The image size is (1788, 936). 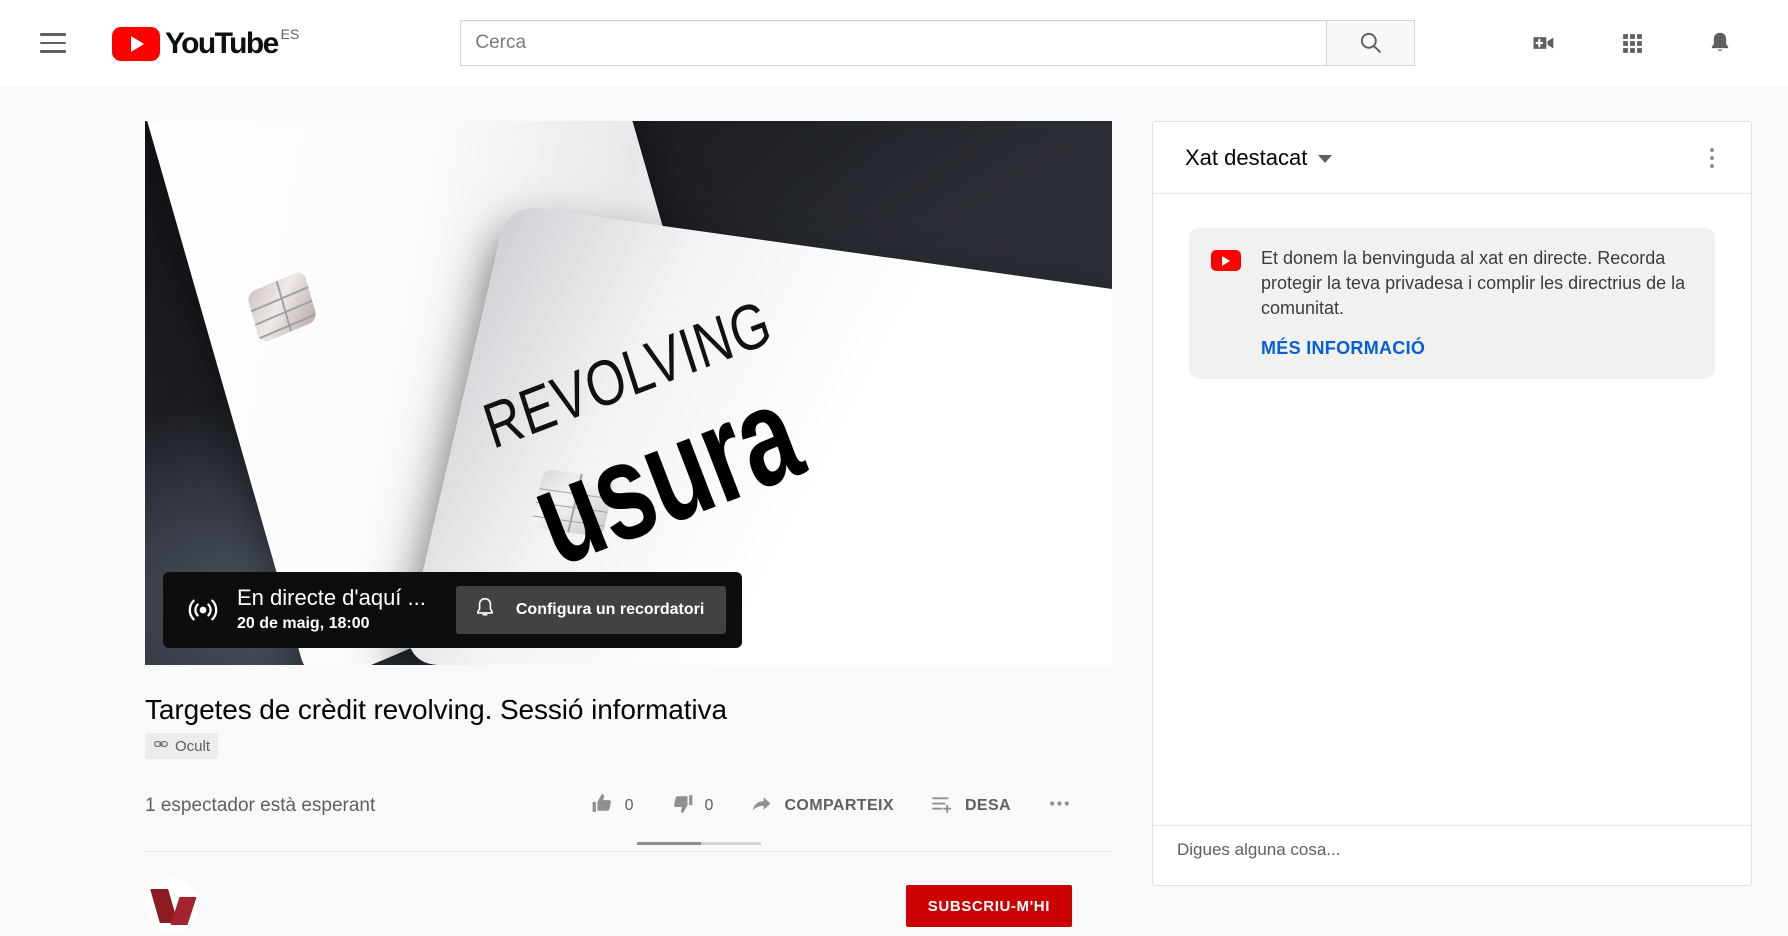 I want to click on save-glyph, so click(x=942, y=805).